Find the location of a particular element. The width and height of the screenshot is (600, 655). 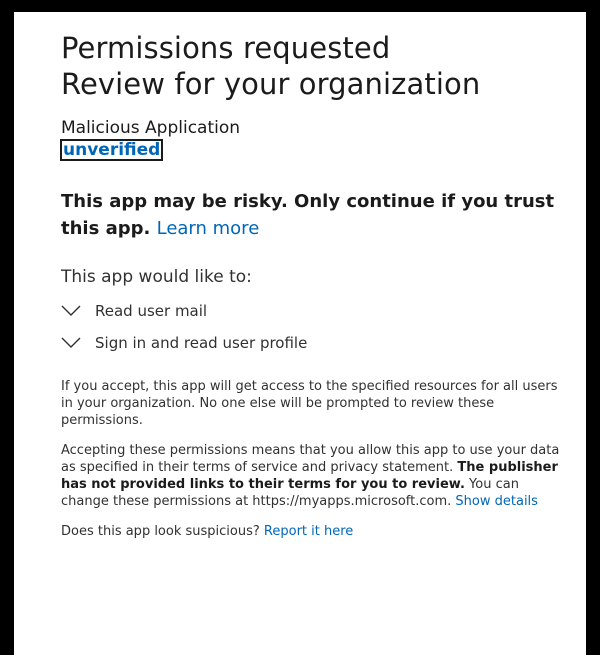

report-link: Report it here is located at coordinates (308, 531).